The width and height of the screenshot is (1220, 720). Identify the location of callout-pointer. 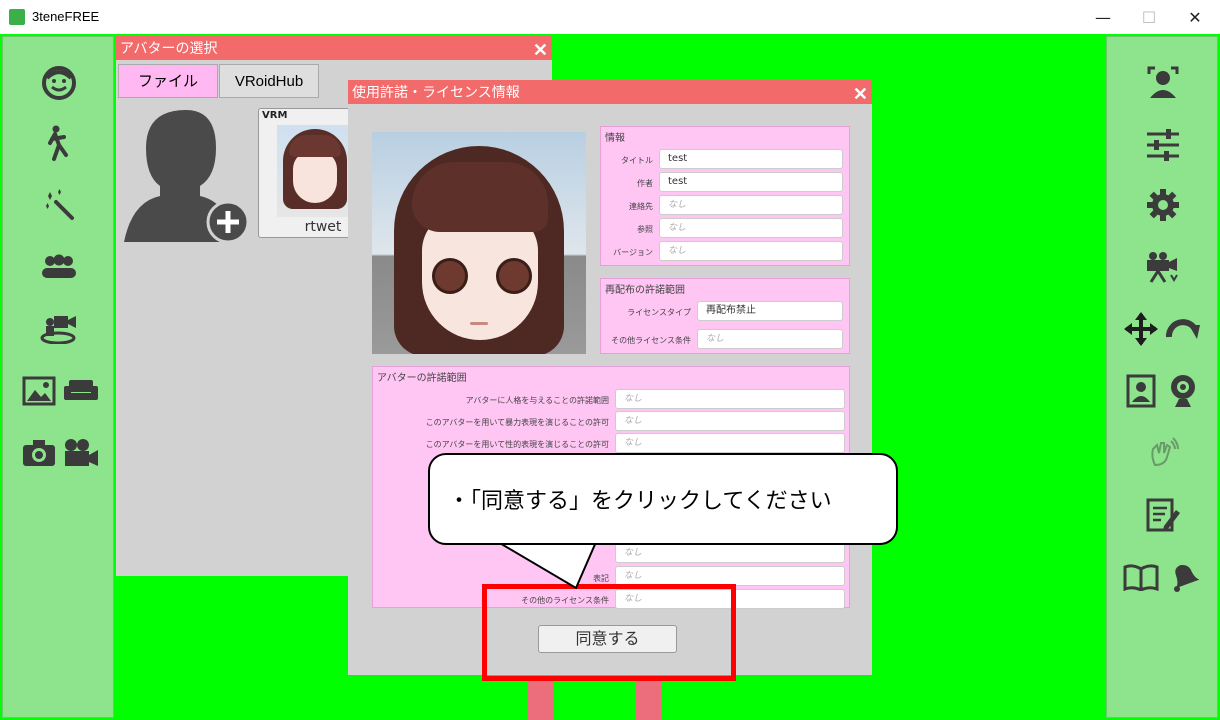
(549, 565).